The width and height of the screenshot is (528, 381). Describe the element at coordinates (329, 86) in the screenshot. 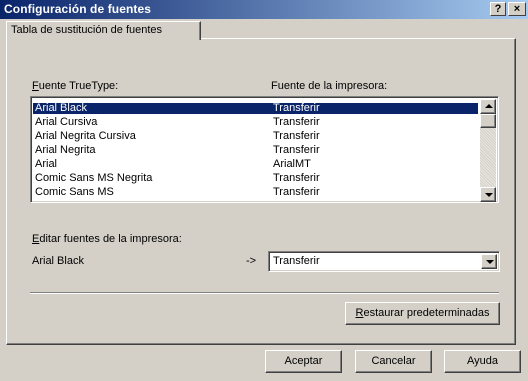

I see `printer-column-header: Fuente de la impresora:` at that location.